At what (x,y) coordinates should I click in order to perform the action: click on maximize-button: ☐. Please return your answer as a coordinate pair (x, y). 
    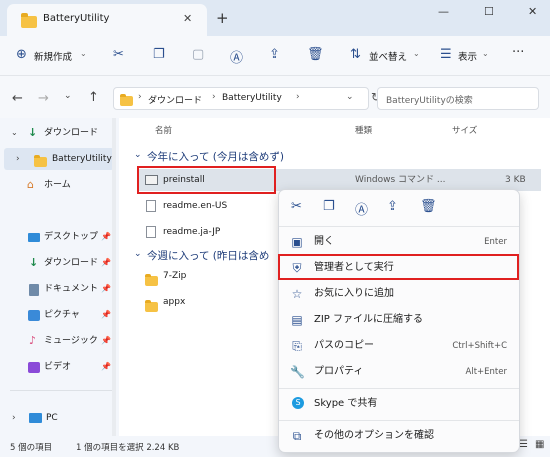
    Looking at the image, I should click on (489, 11).